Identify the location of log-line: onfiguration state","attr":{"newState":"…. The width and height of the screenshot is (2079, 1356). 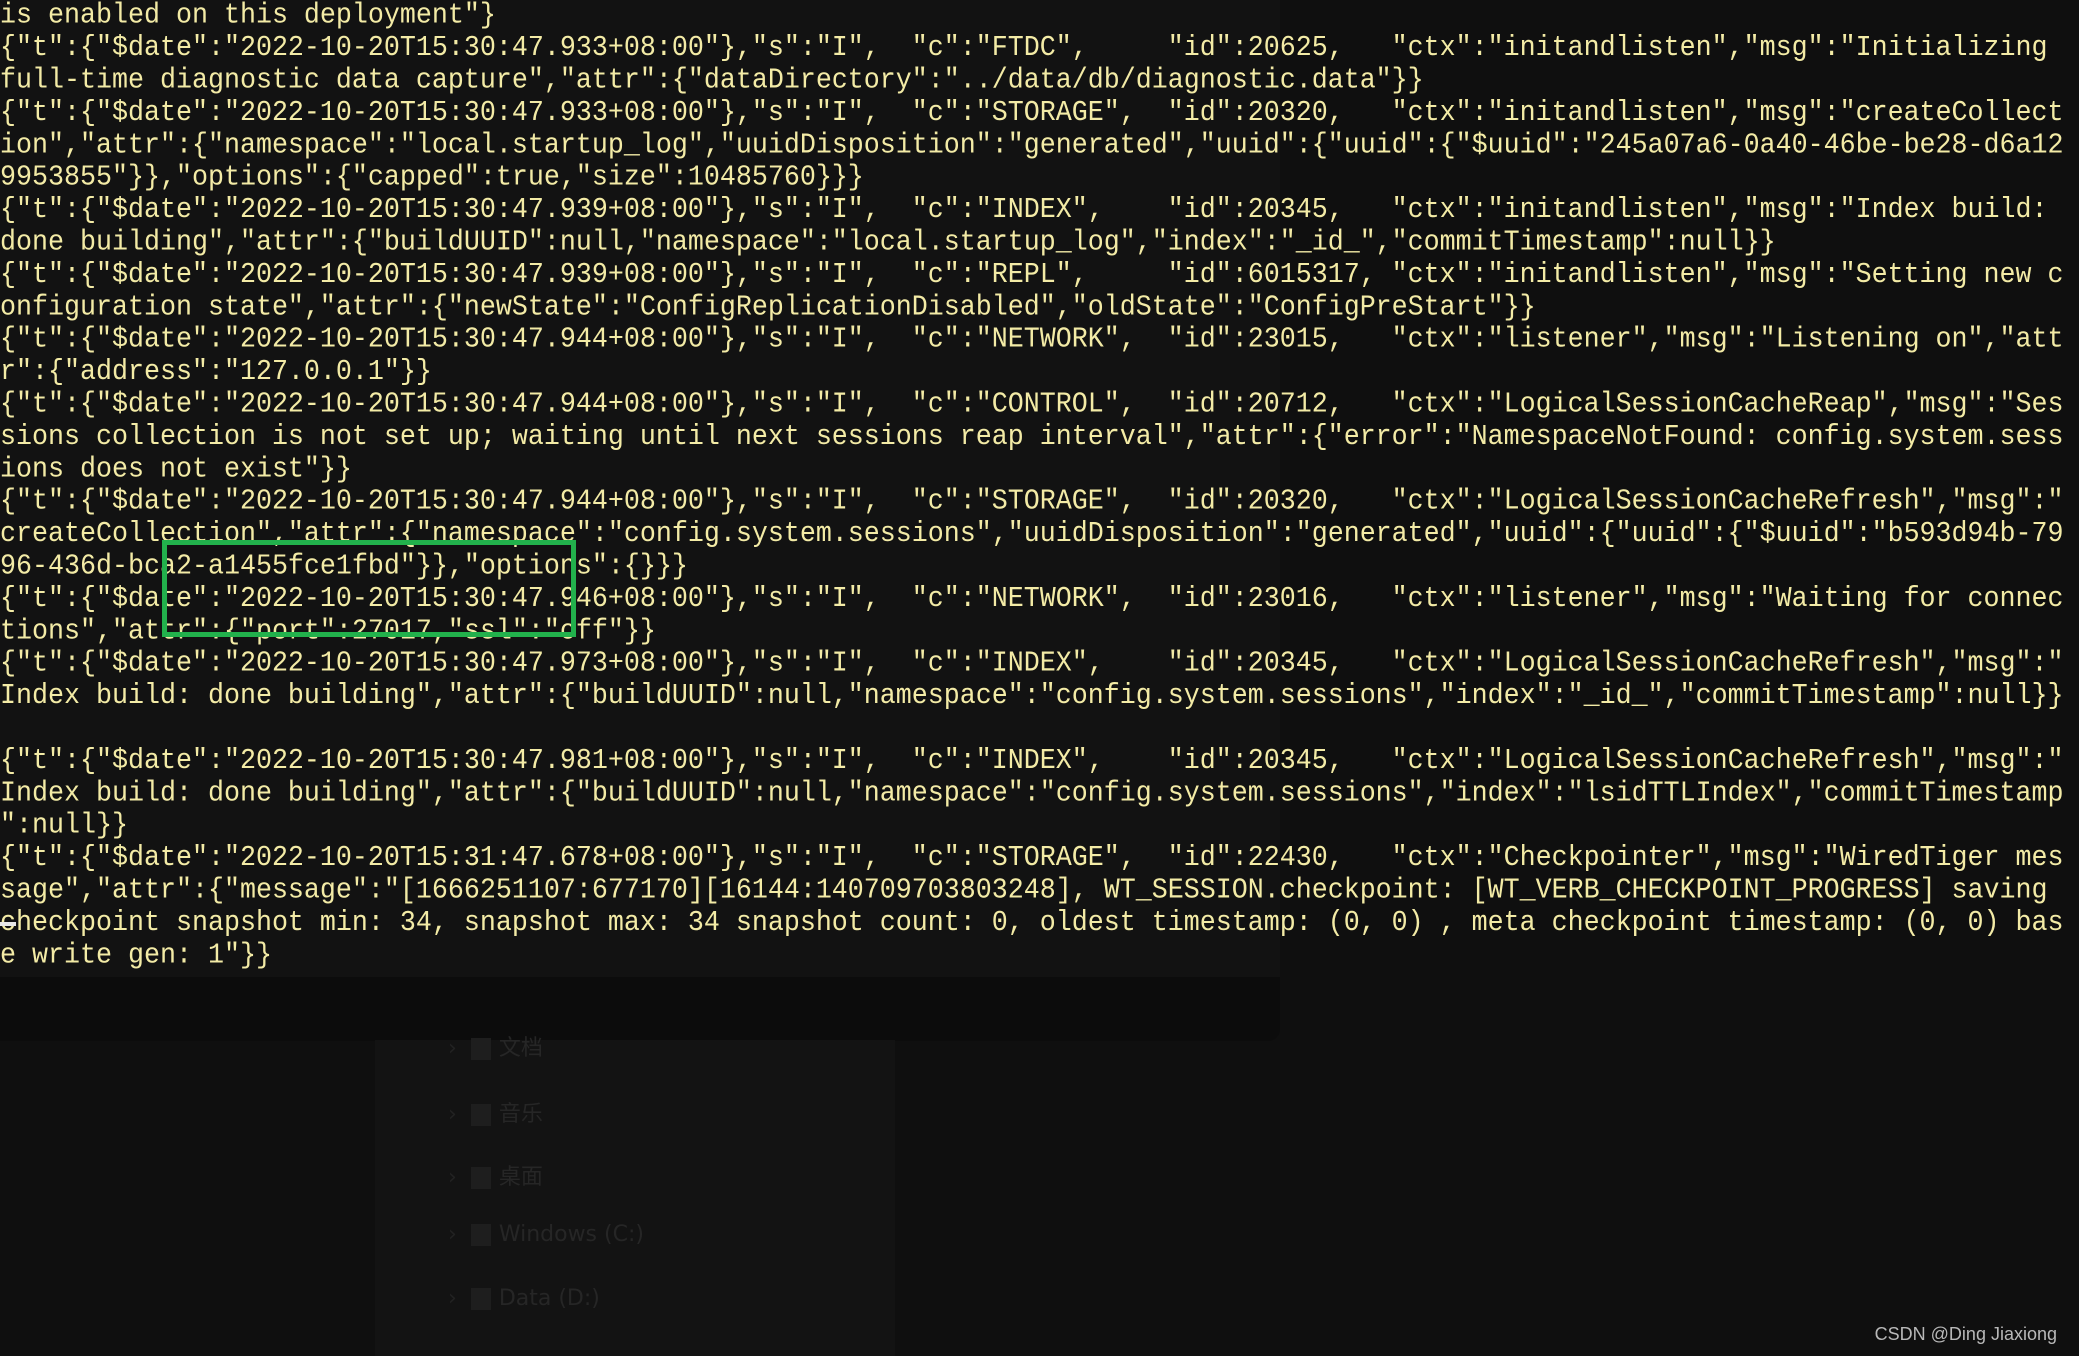
(768, 307).